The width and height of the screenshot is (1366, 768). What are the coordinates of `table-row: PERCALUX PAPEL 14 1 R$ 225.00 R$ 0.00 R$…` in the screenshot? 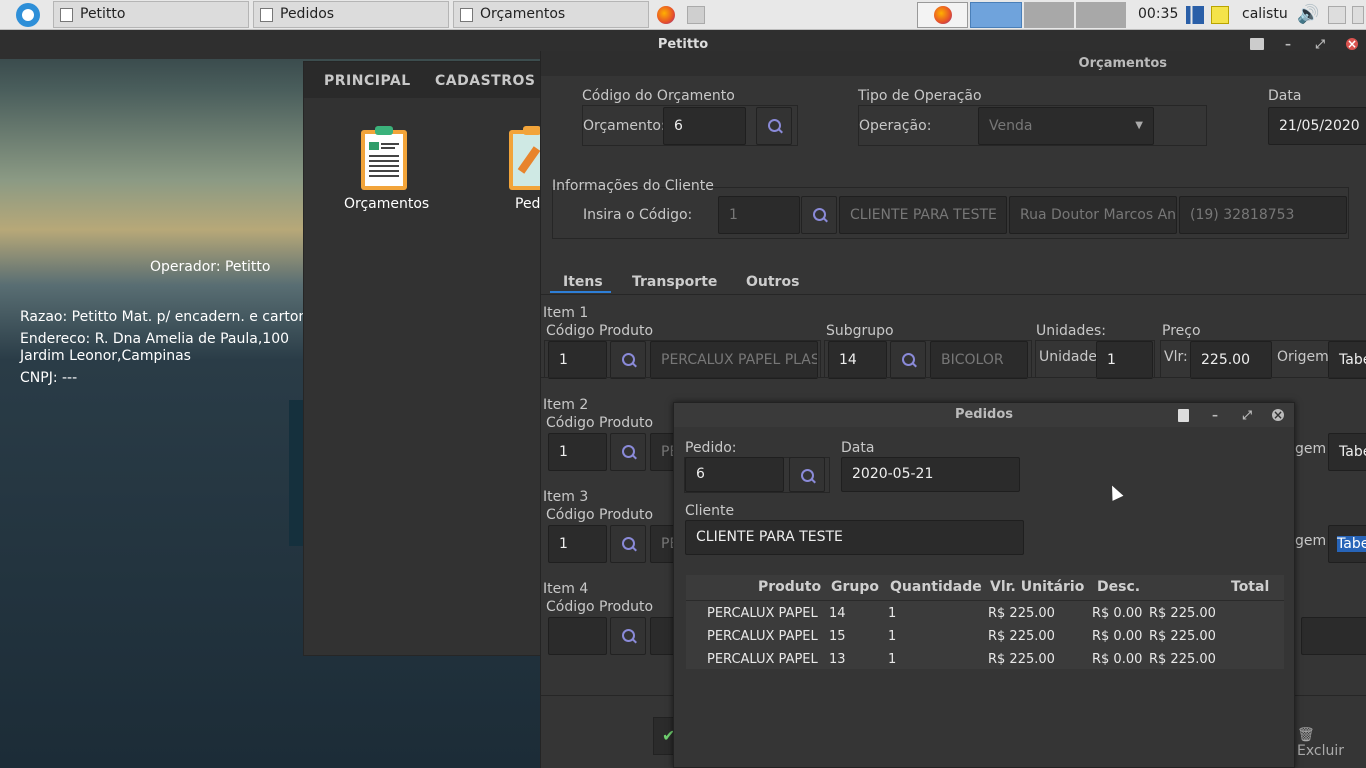 It's located at (985, 614).